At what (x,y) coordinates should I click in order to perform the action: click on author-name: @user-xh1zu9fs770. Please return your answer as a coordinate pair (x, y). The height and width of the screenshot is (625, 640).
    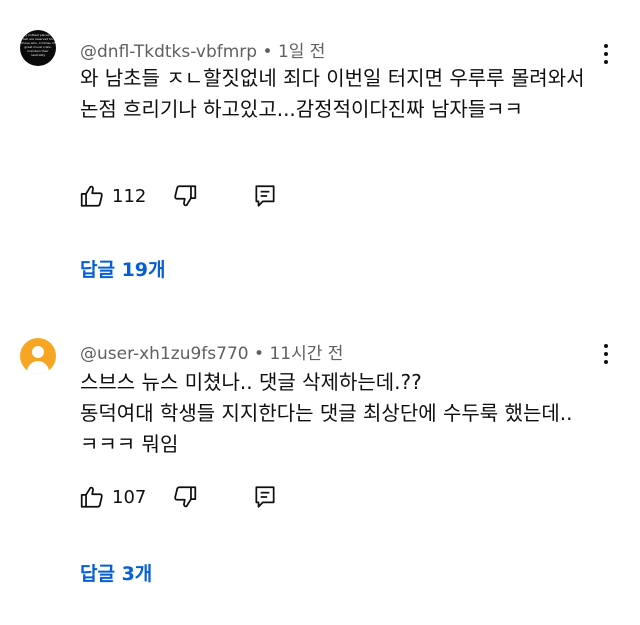
    Looking at the image, I should click on (164, 354).